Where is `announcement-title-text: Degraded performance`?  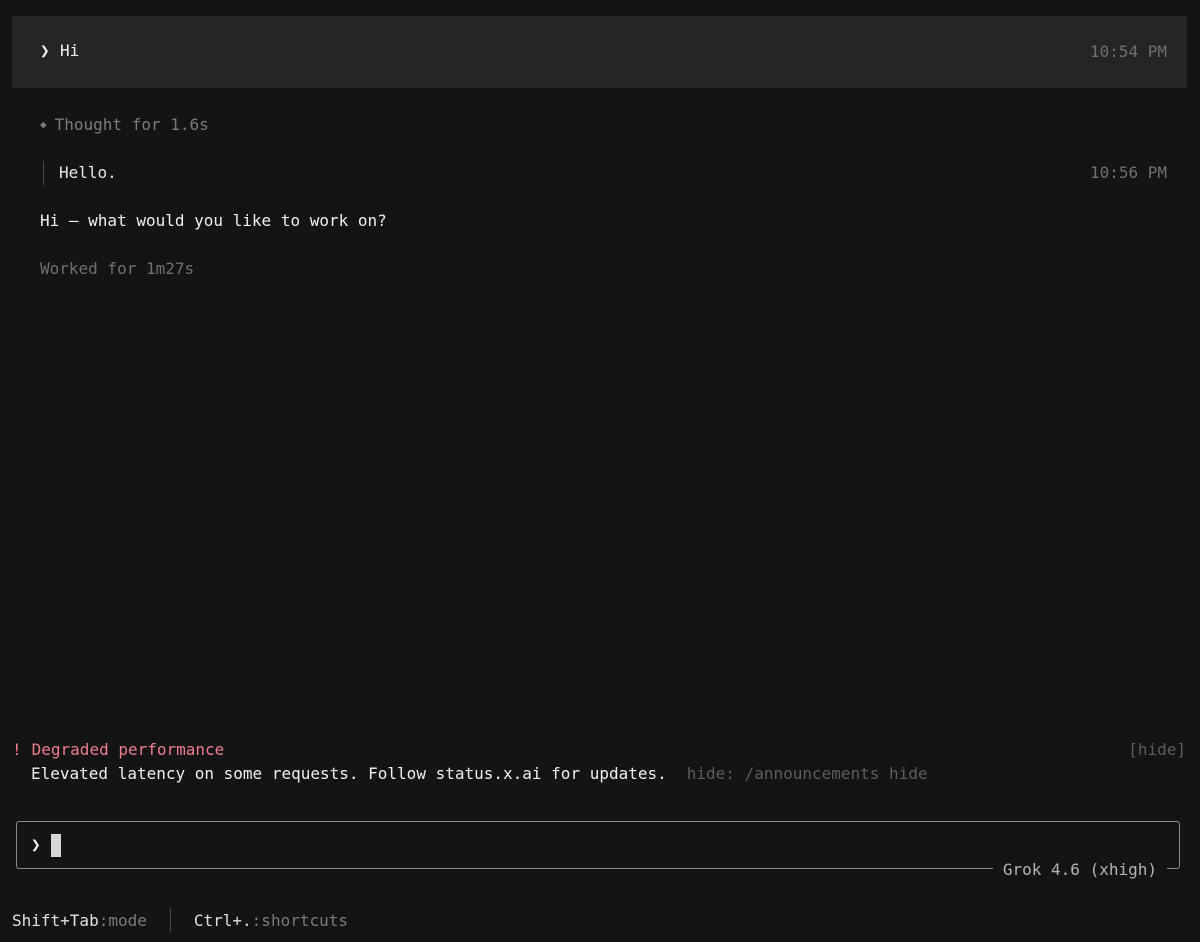 announcement-title-text: Degraded performance is located at coordinates (128, 749).